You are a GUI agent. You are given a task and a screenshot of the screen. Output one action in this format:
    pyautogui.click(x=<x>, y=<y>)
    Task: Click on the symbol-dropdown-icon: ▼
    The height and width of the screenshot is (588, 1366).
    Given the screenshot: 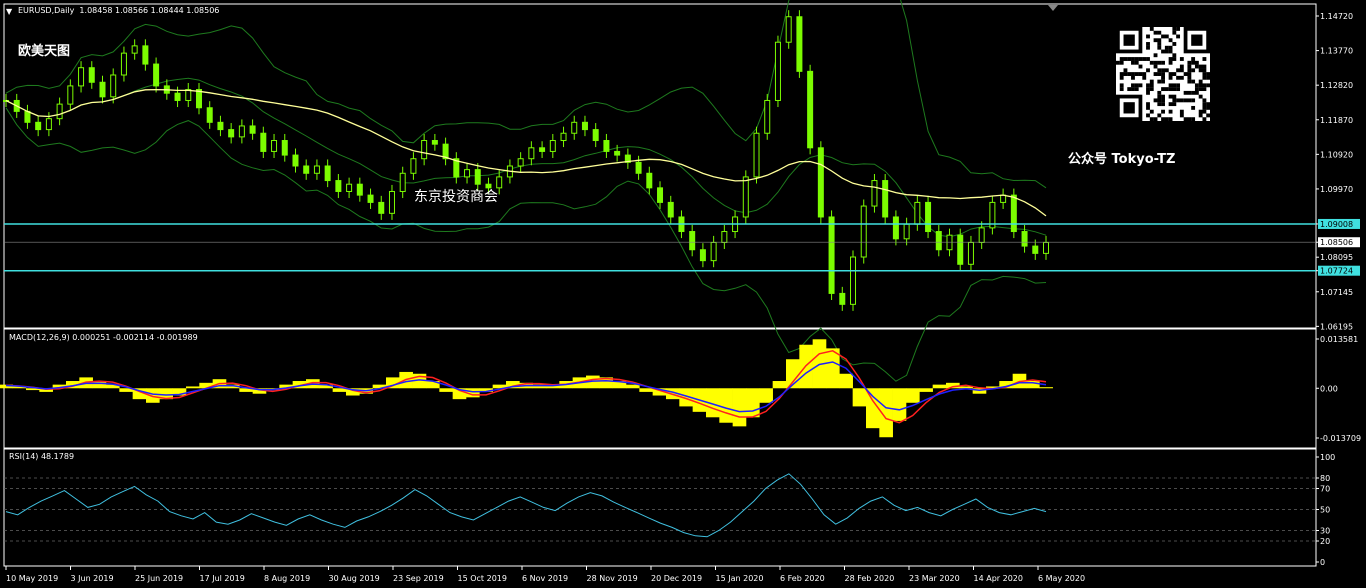 What is the action you would take?
    pyautogui.click(x=9, y=11)
    